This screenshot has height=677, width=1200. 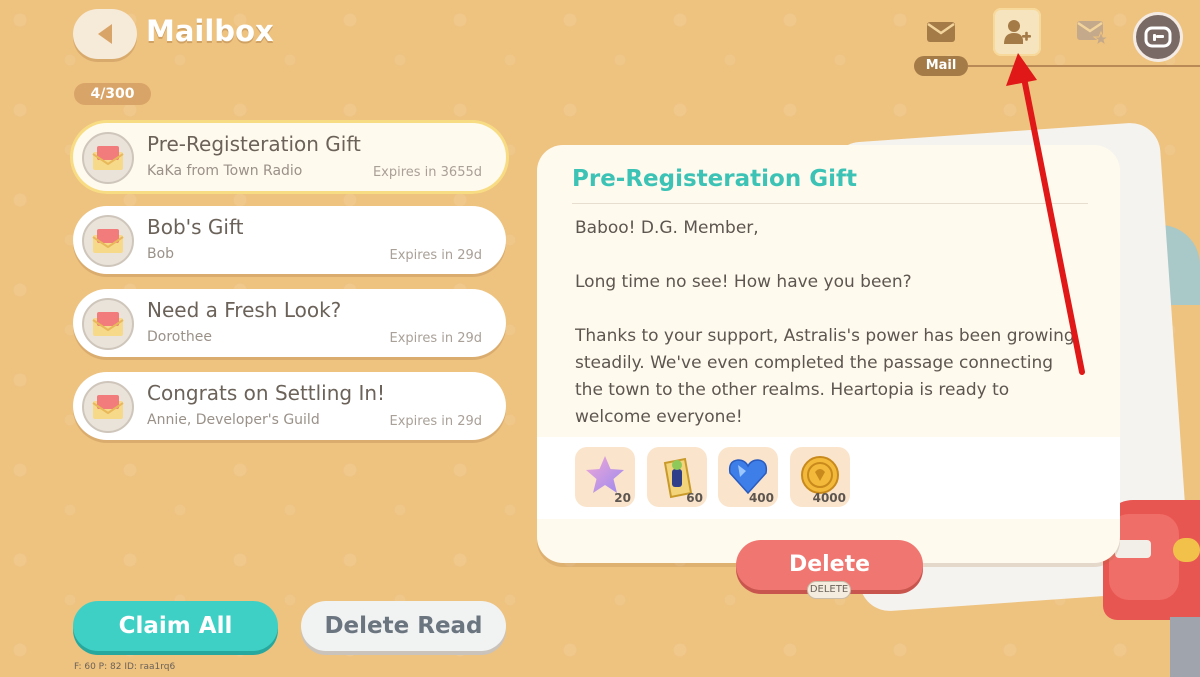 I want to click on page-title: Mailbox, so click(x=210, y=31).